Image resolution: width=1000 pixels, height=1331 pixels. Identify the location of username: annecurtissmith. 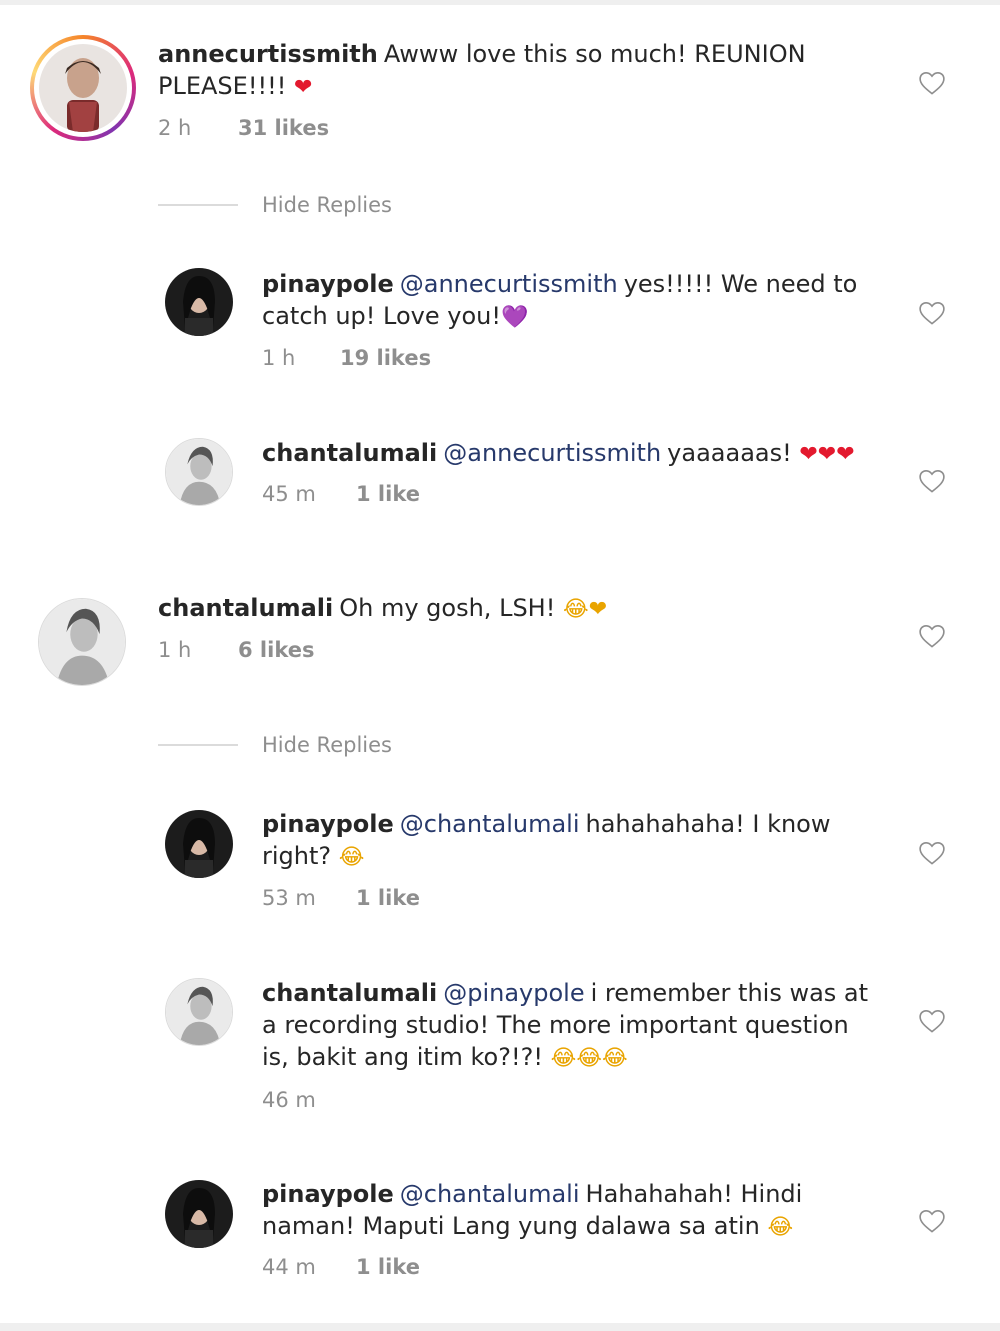
(268, 54).